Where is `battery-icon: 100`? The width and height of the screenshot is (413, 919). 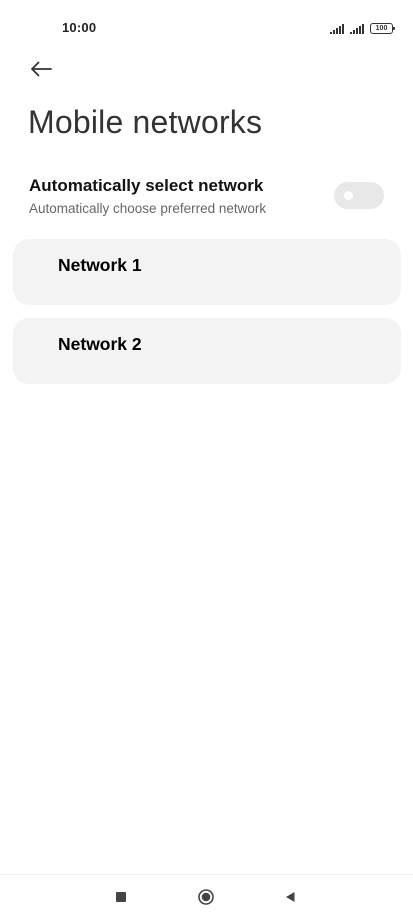 battery-icon: 100 is located at coordinates (382, 28).